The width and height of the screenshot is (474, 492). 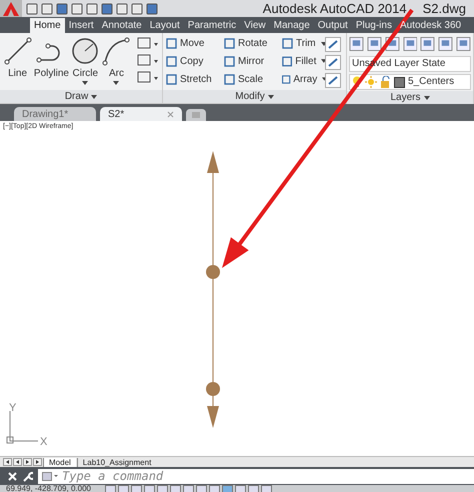 What do you see at coordinates (116, 51) in the screenshot?
I see `arc-icon` at bounding box center [116, 51].